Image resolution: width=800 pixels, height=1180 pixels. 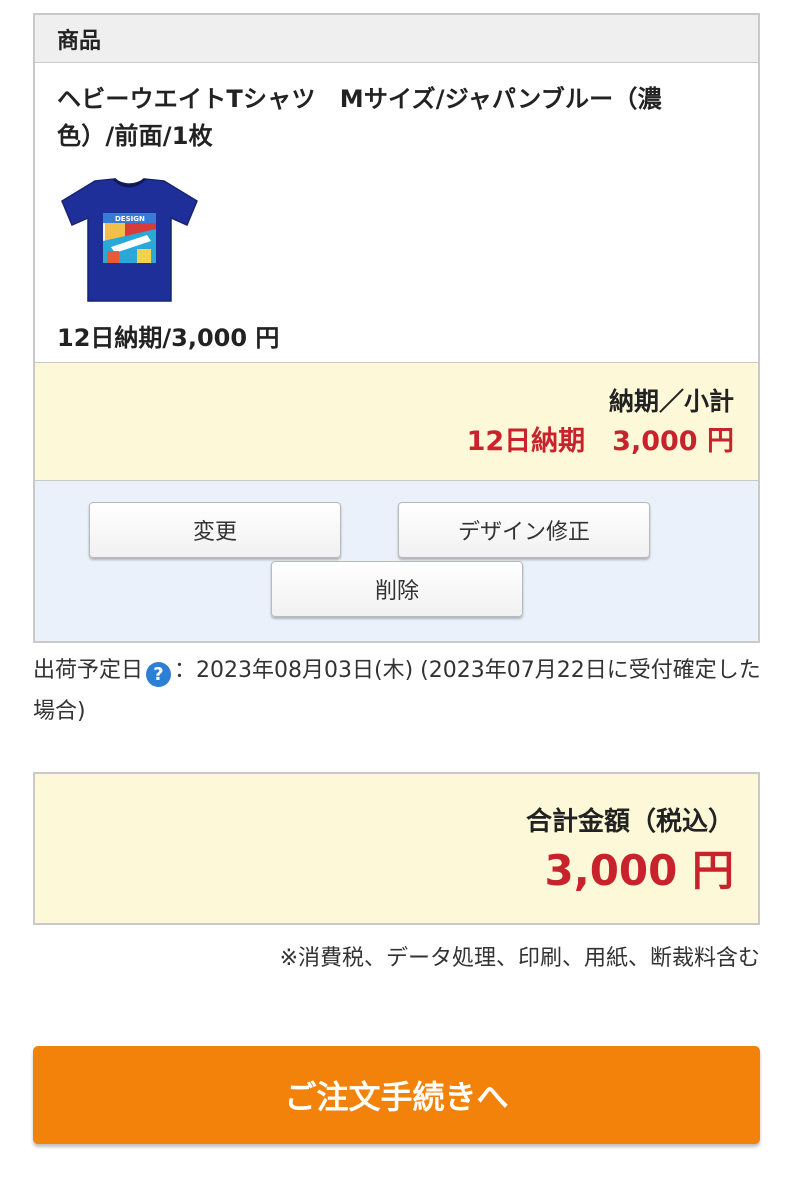 What do you see at coordinates (671, 401) in the screenshot?
I see `subtotal-label: 納期／小計` at bounding box center [671, 401].